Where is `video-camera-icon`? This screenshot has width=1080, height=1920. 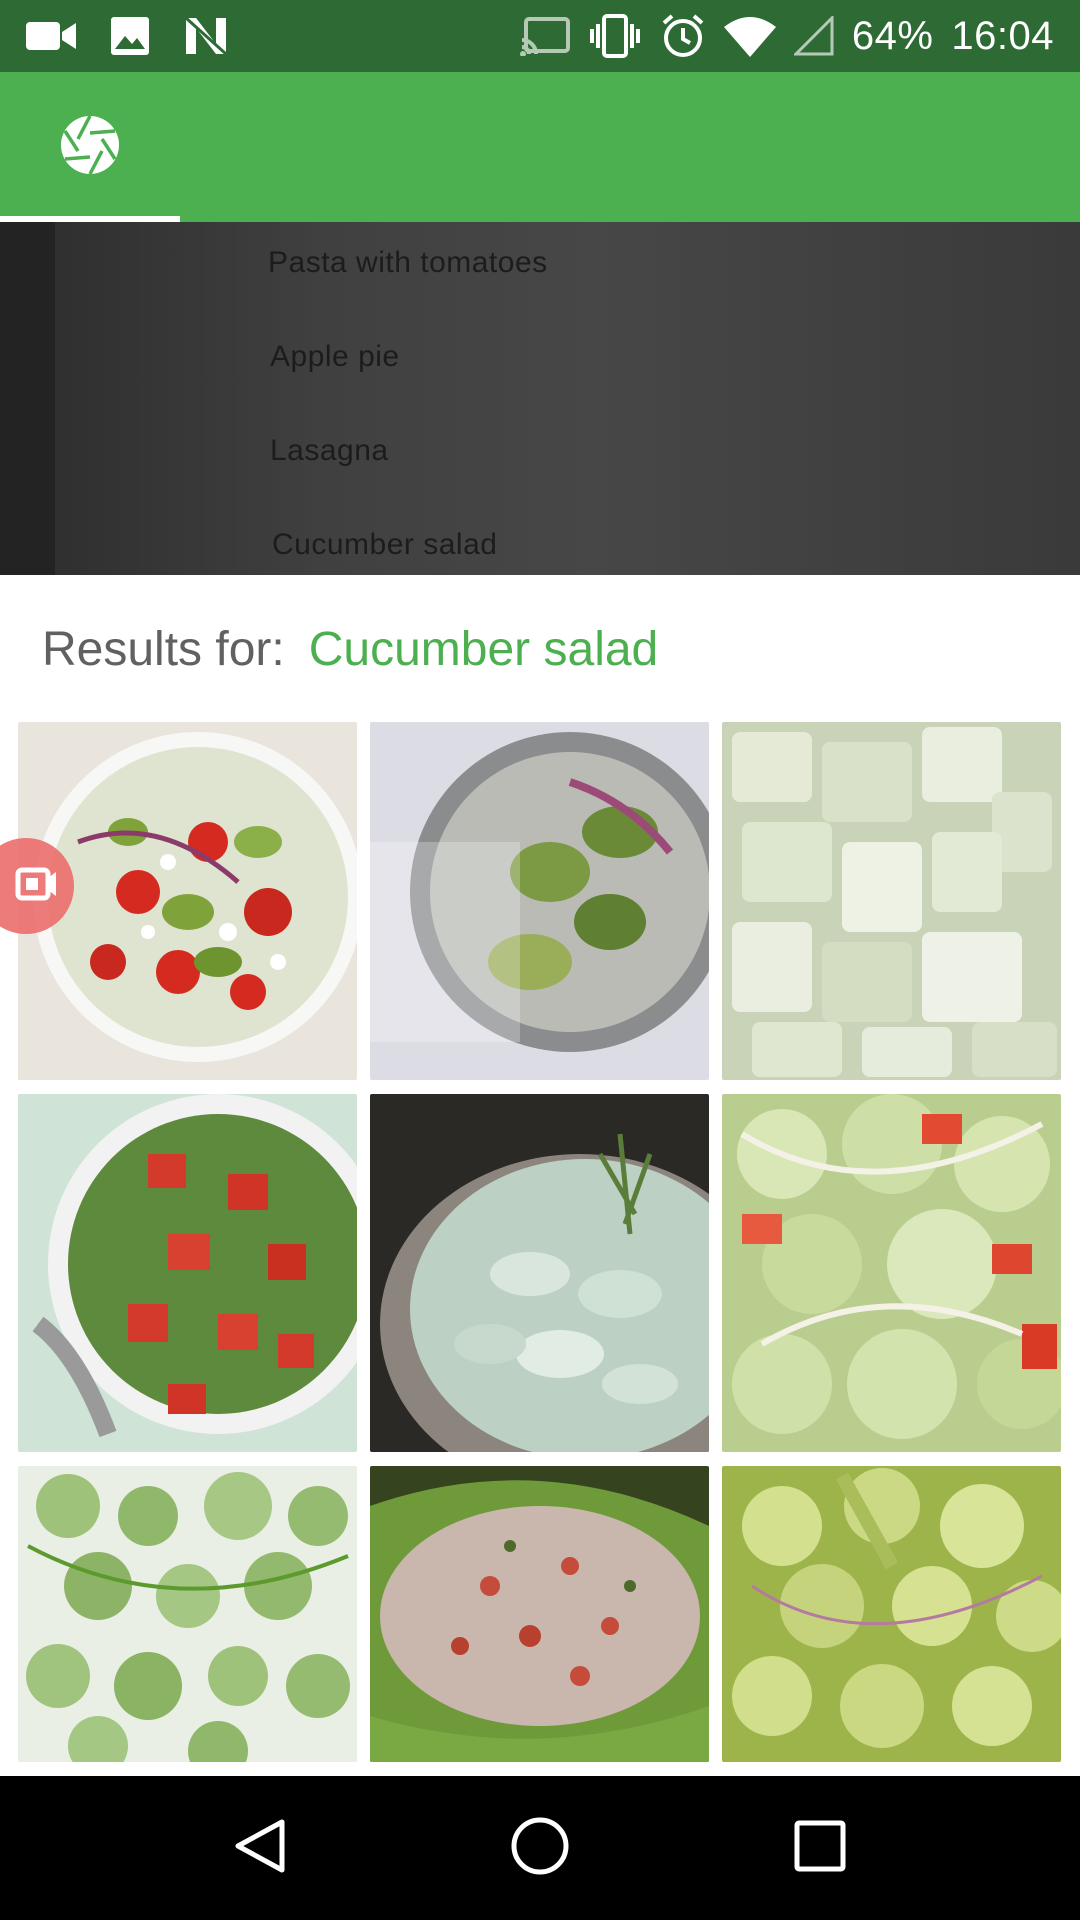
video-camera-icon is located at coordinates (51, 36).